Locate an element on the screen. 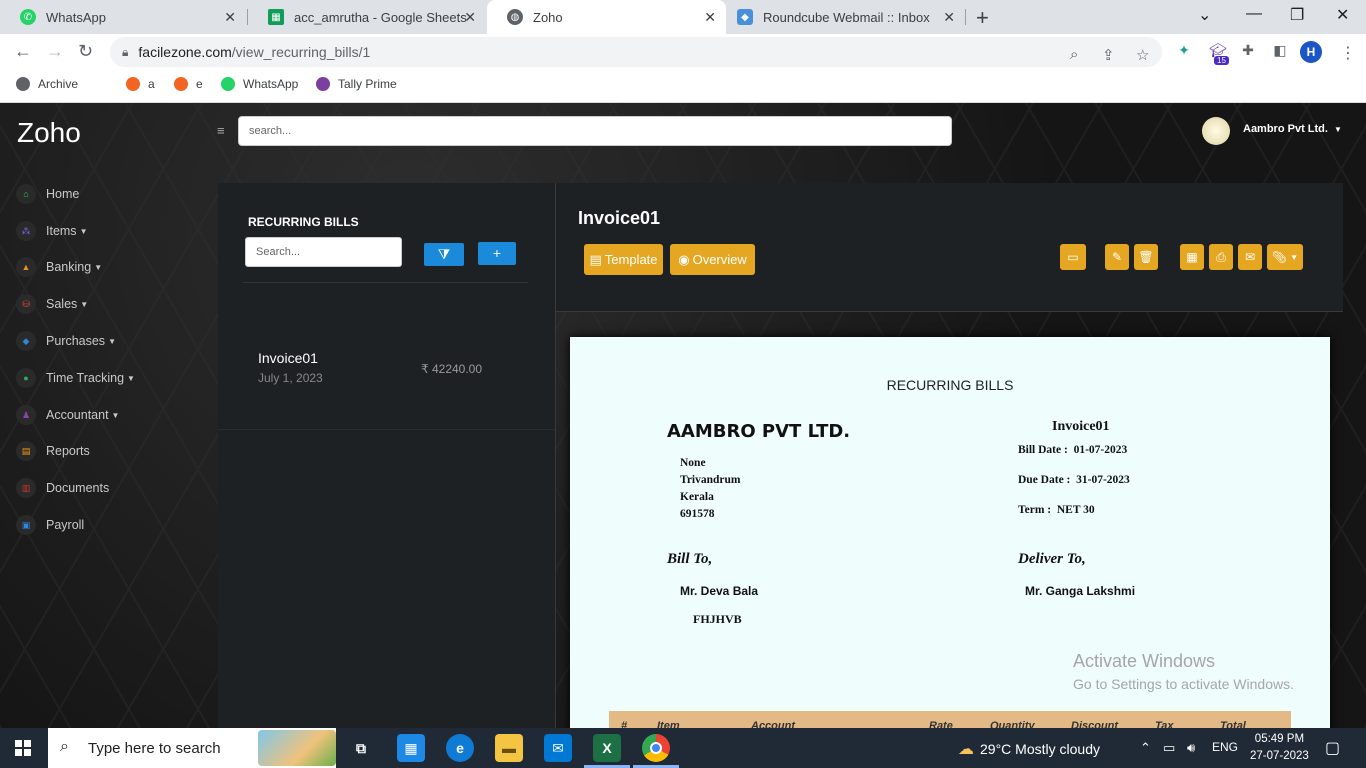  weather-widget: ☁ 29°C Mostly cloudy is located at coordinates (1029, 749).